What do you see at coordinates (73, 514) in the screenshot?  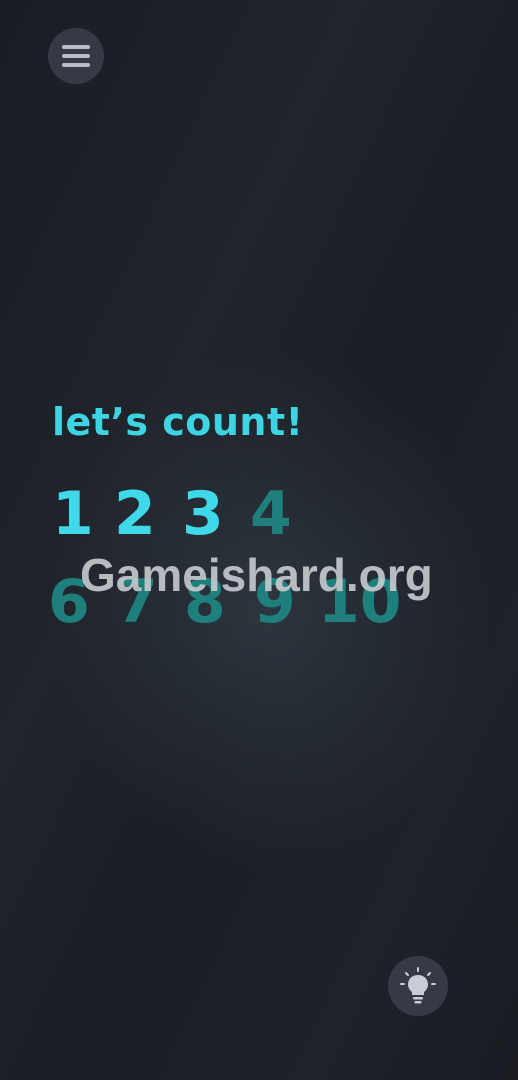 I see `number-1: 1` at bounding box center [73, 514].